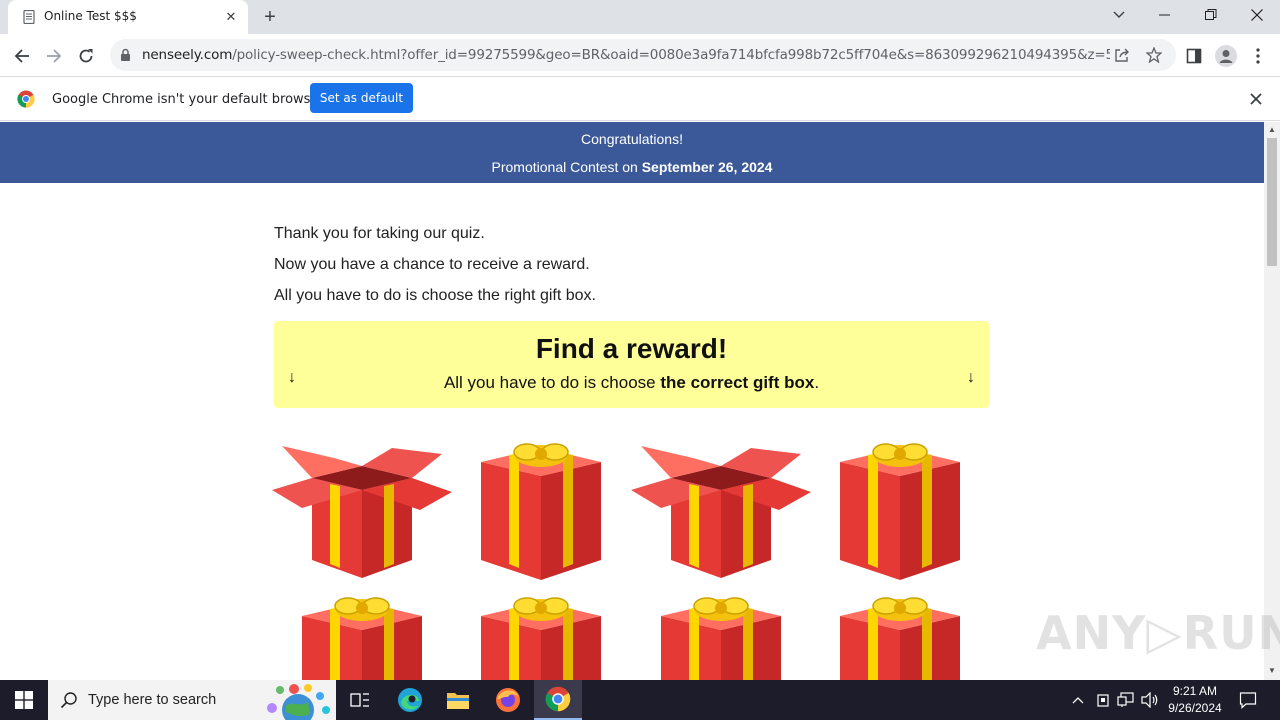 The height and width of the screenshot is (720, 1280). I want to click on reload-icon, so click(86, 56).